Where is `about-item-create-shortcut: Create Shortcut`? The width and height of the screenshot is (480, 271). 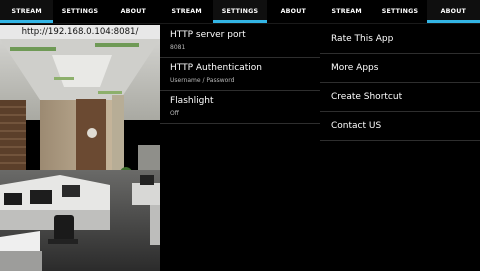
about-item-create-shortcut: Create Shortcut is located at coordinates (400, 97).